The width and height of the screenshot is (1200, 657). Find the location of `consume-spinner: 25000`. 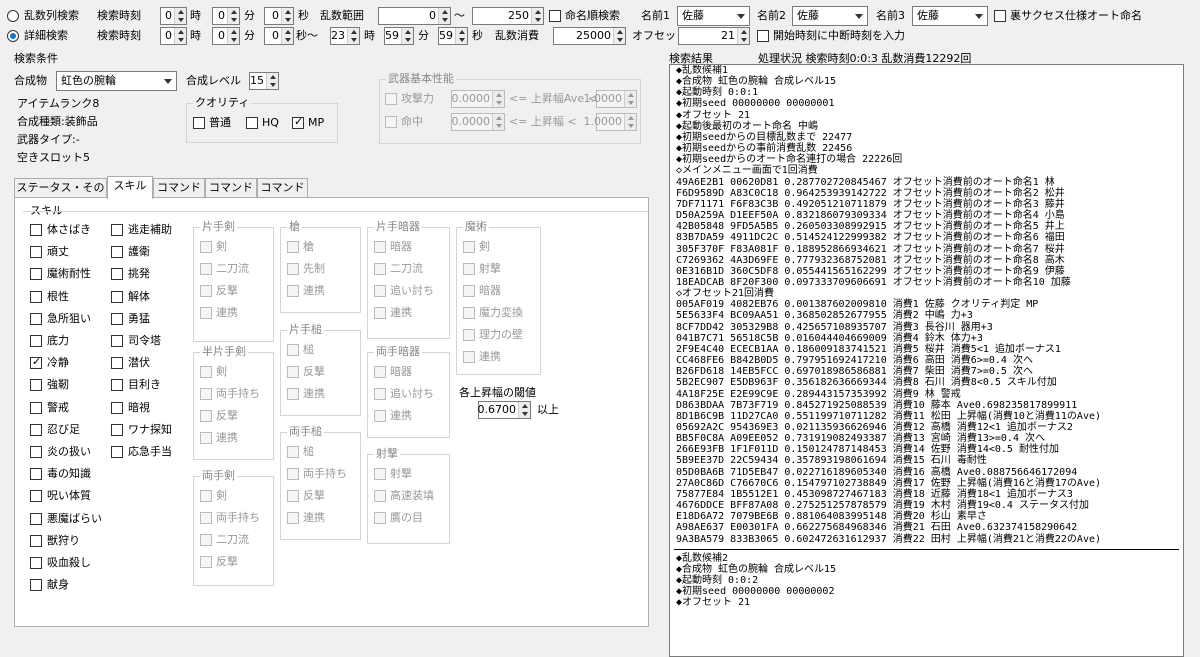

consume-spinner: 25000 is located at coordinates (589, 36).